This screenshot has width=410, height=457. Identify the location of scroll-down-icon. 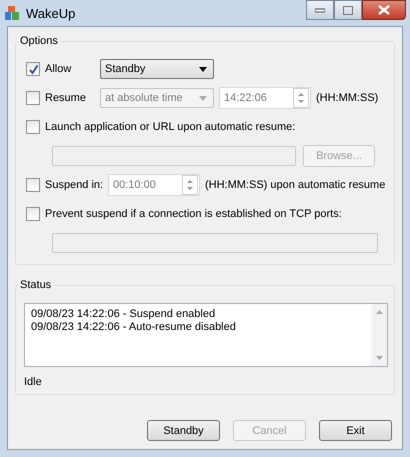
(379, 358).